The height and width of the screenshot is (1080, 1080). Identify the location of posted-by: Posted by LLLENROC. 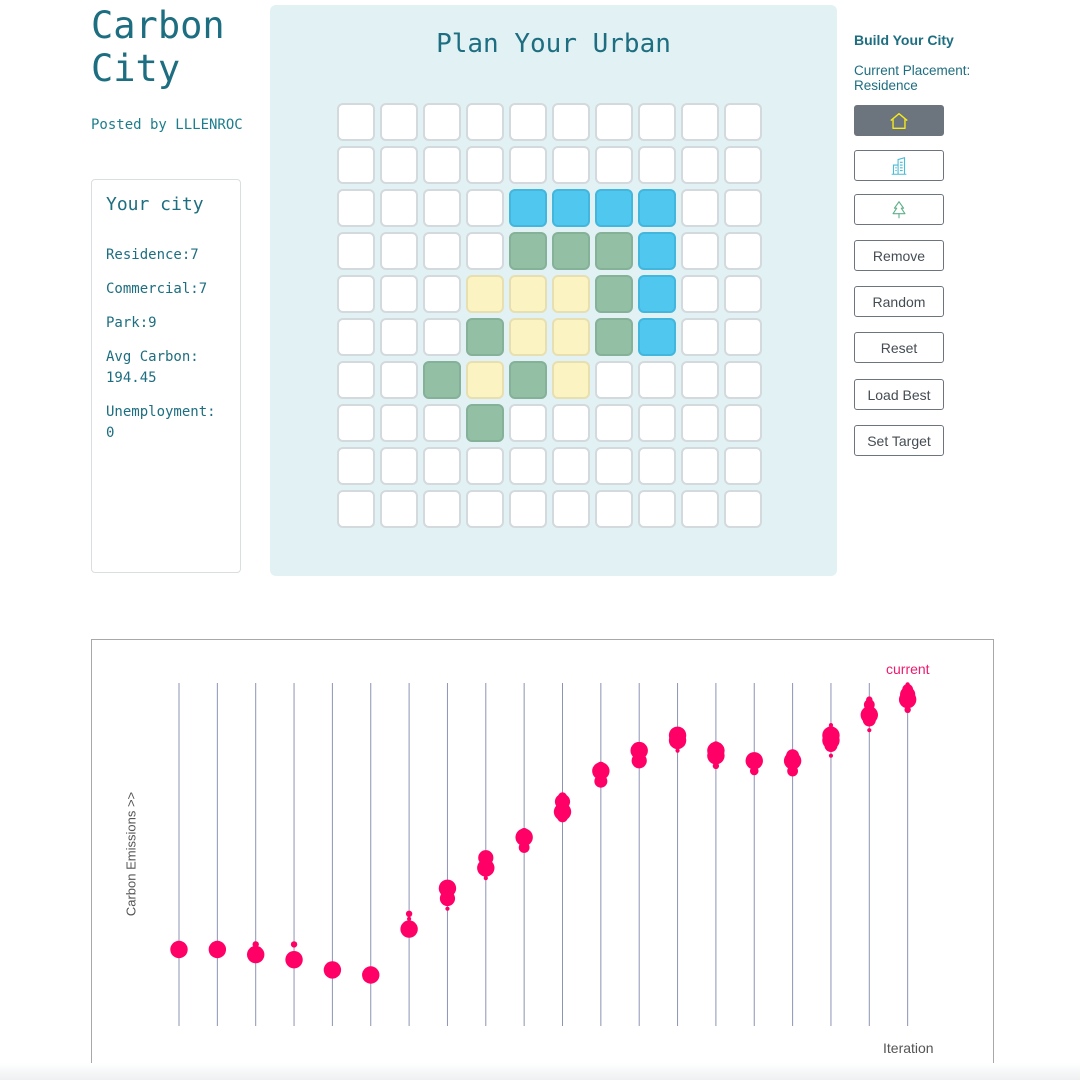
(167, 125).